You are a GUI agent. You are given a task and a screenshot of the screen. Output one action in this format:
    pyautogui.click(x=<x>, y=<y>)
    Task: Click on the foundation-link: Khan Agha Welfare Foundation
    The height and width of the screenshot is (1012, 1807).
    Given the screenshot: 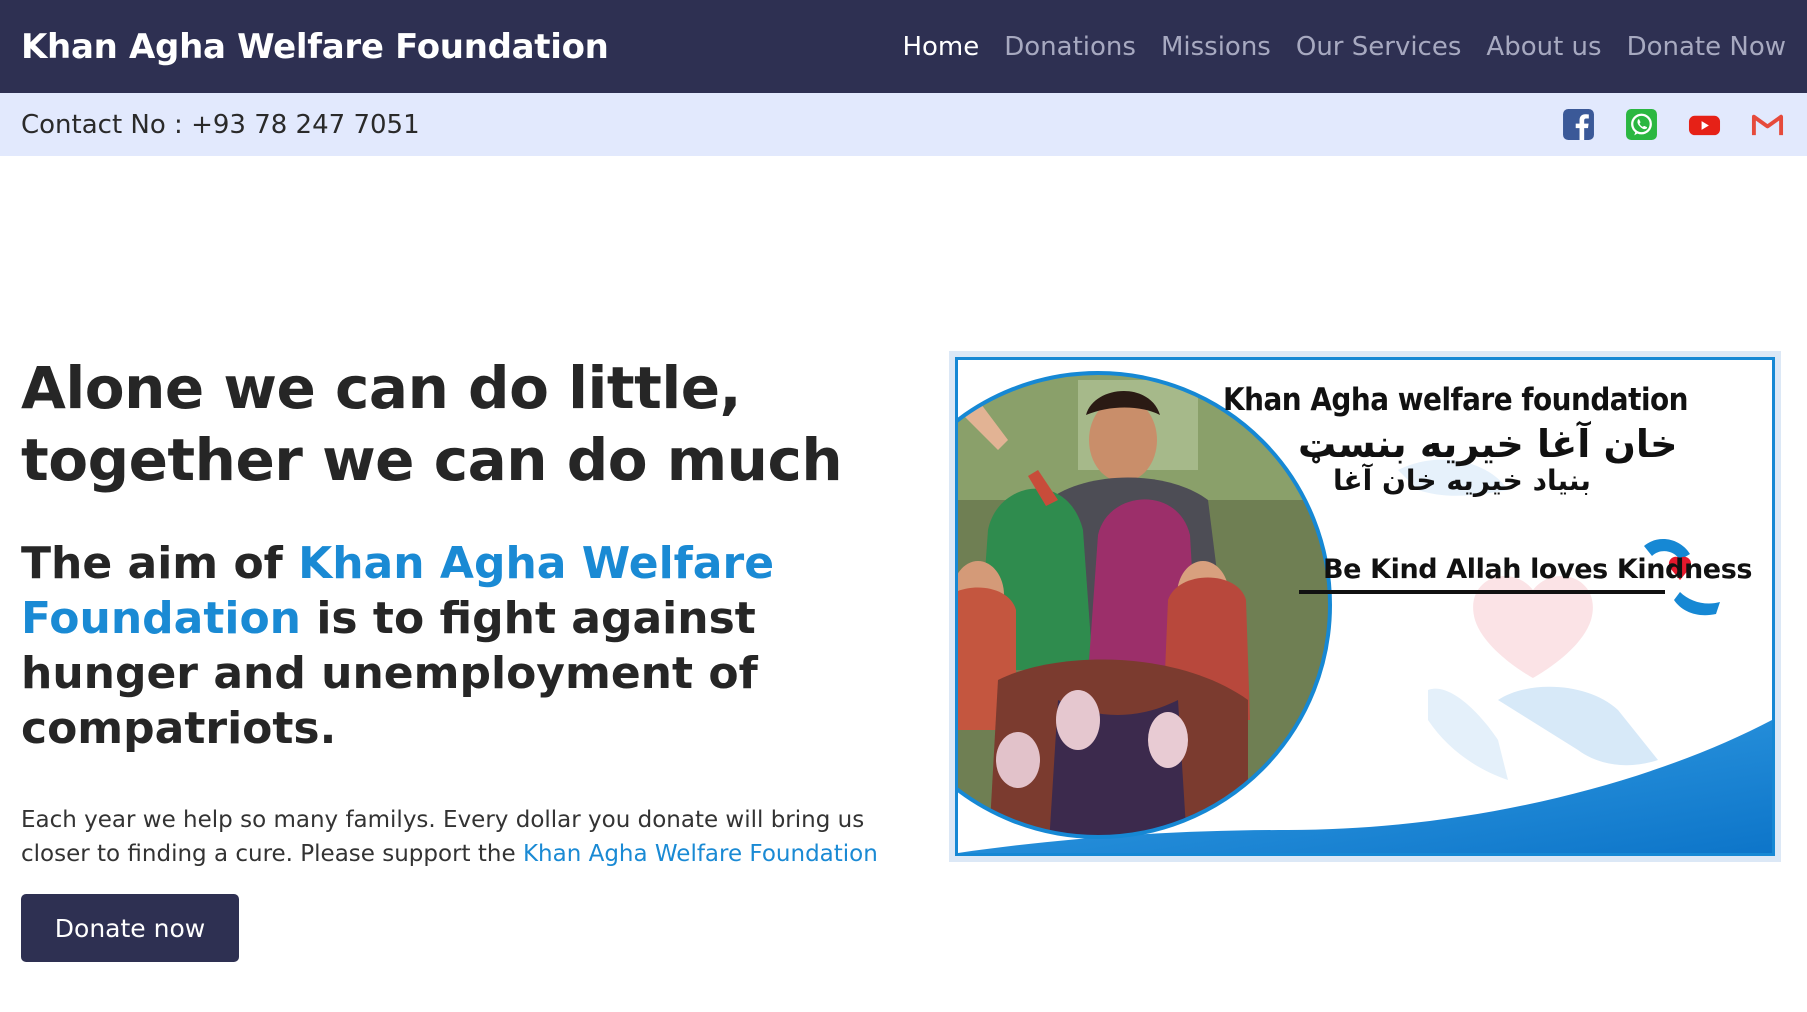 What is the action you would take?
    pyautogui.click(x=700, y=854)
    